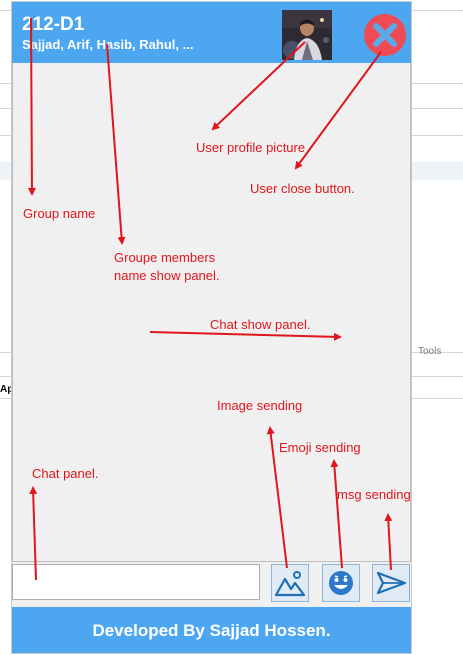  I want to click on bg-tools-label: Tools, so click(430, 351).